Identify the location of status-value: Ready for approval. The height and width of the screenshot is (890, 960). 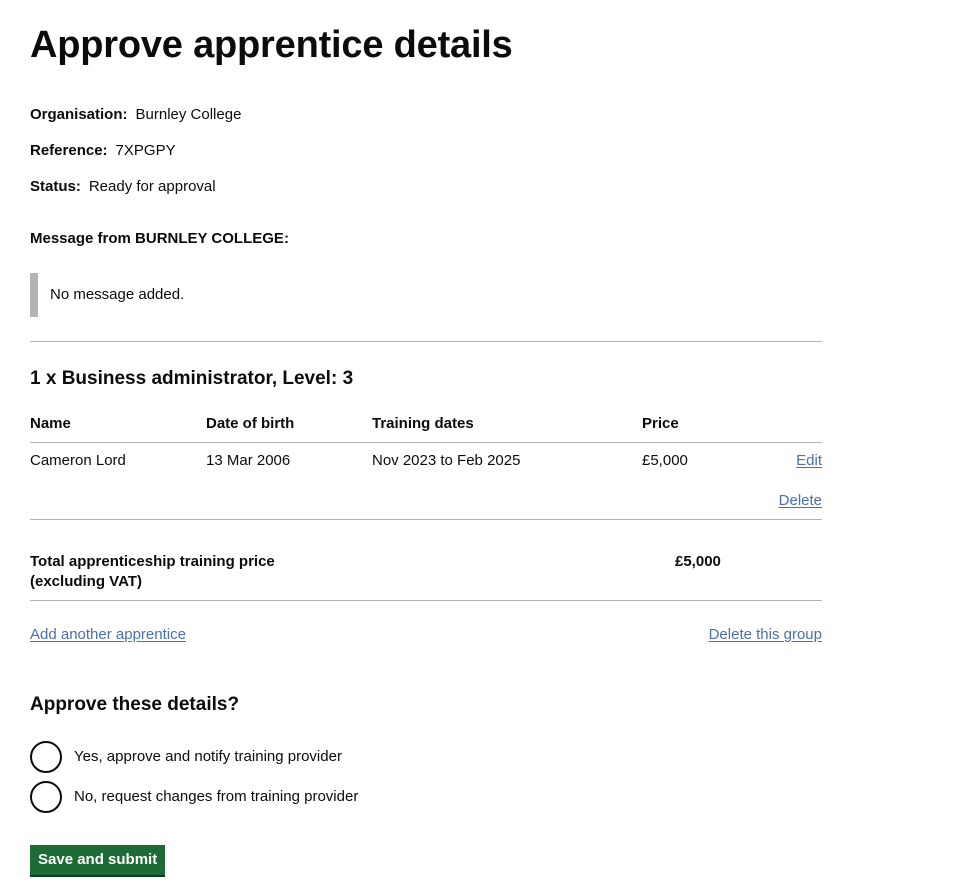
(152, 186).